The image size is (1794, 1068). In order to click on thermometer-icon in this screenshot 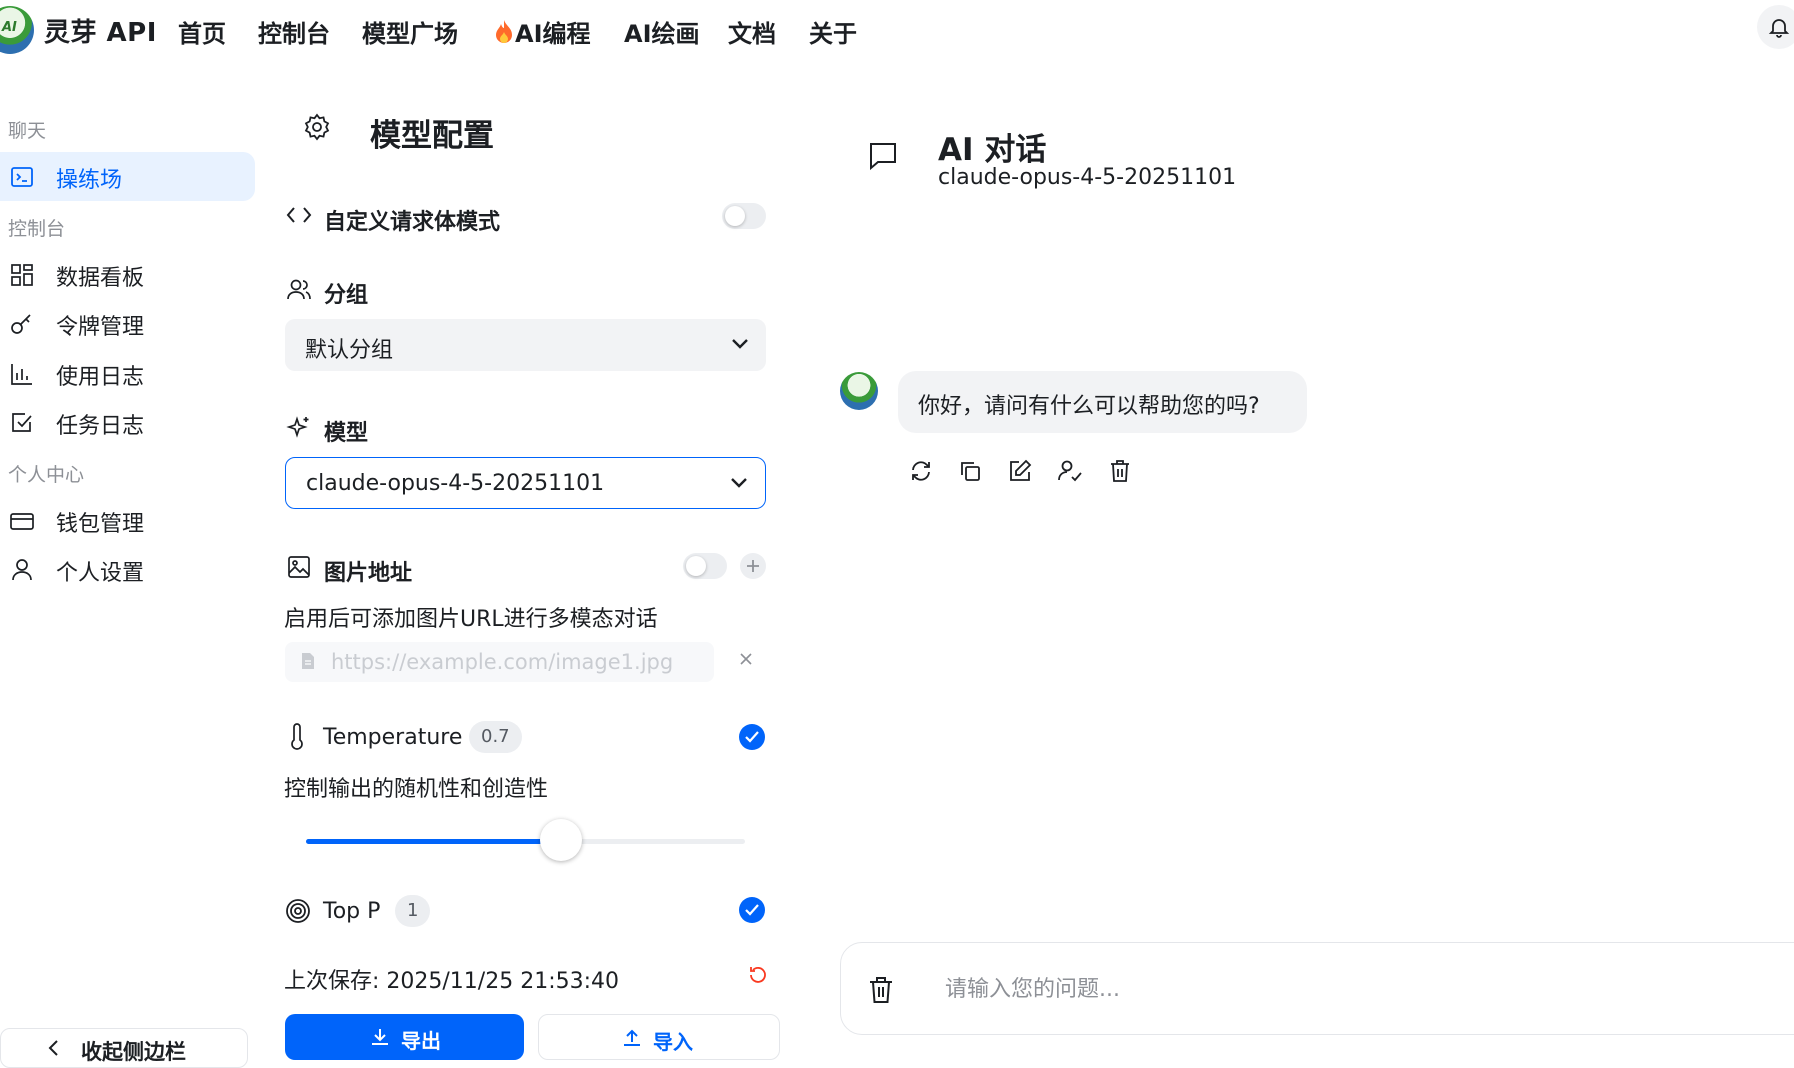, I will do `click(297, 737)`.